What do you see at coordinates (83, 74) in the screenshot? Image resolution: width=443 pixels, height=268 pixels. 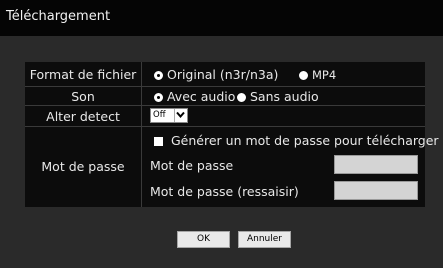 I see `file-format-label: Format de fichier` at bounding box center [83, 74].